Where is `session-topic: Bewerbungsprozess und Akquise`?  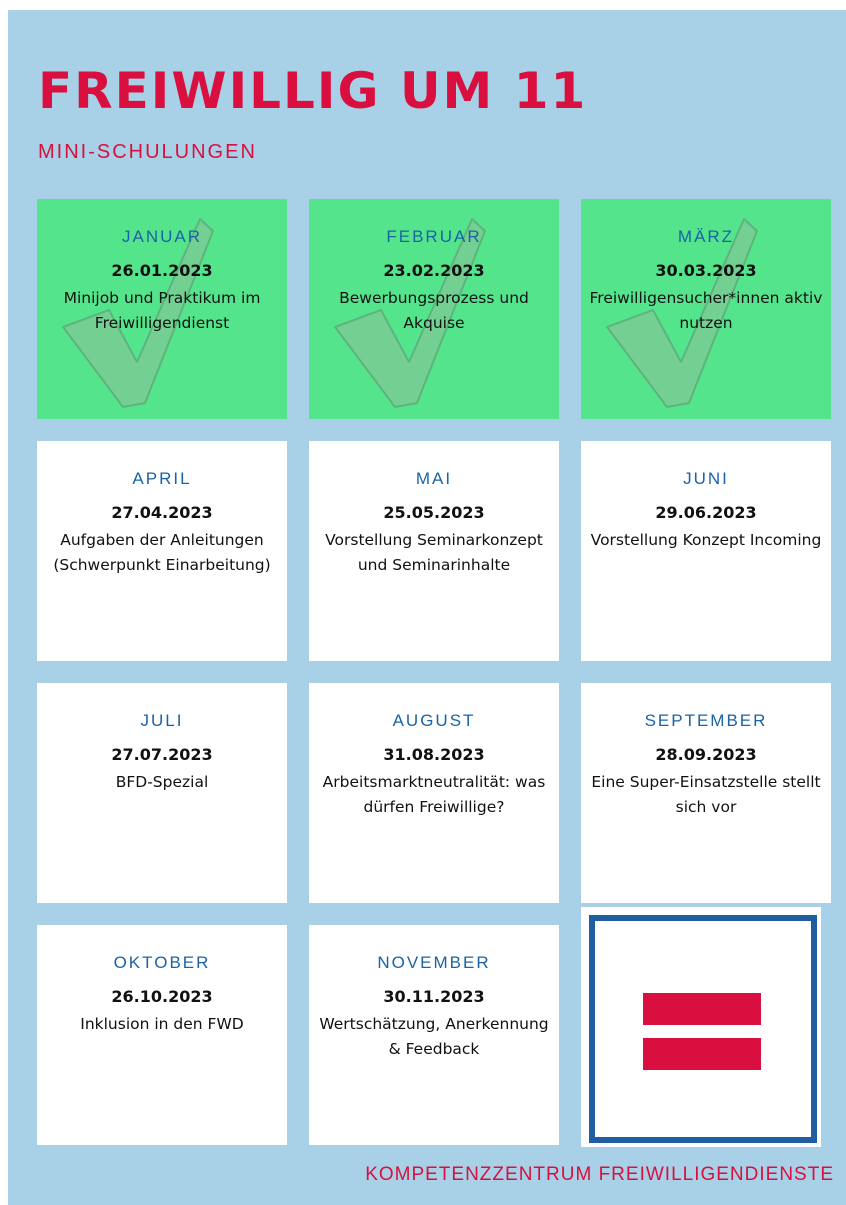
session-topic: Bewerbungsprozess und Akquise is located at coordinates (434, 310).